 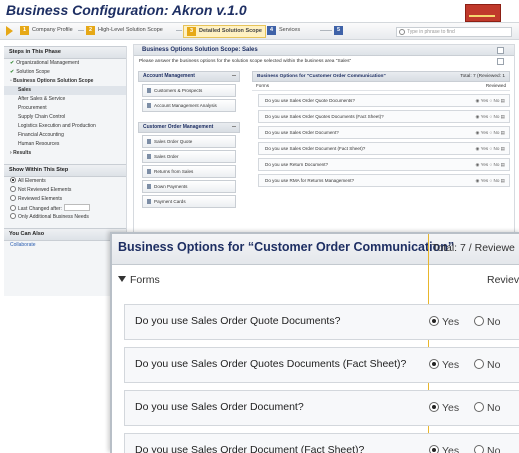 What do you see at coordinates (483, 13) in the screenshot?
I see `company-logo` at bounding box center [483, 13].